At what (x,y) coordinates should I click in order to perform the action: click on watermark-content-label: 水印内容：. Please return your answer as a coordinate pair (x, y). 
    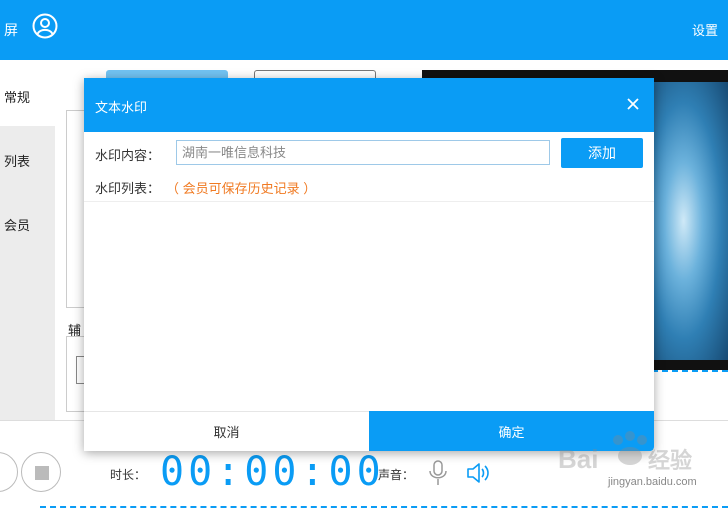
    Looking at the image, I should click on (128, 155).